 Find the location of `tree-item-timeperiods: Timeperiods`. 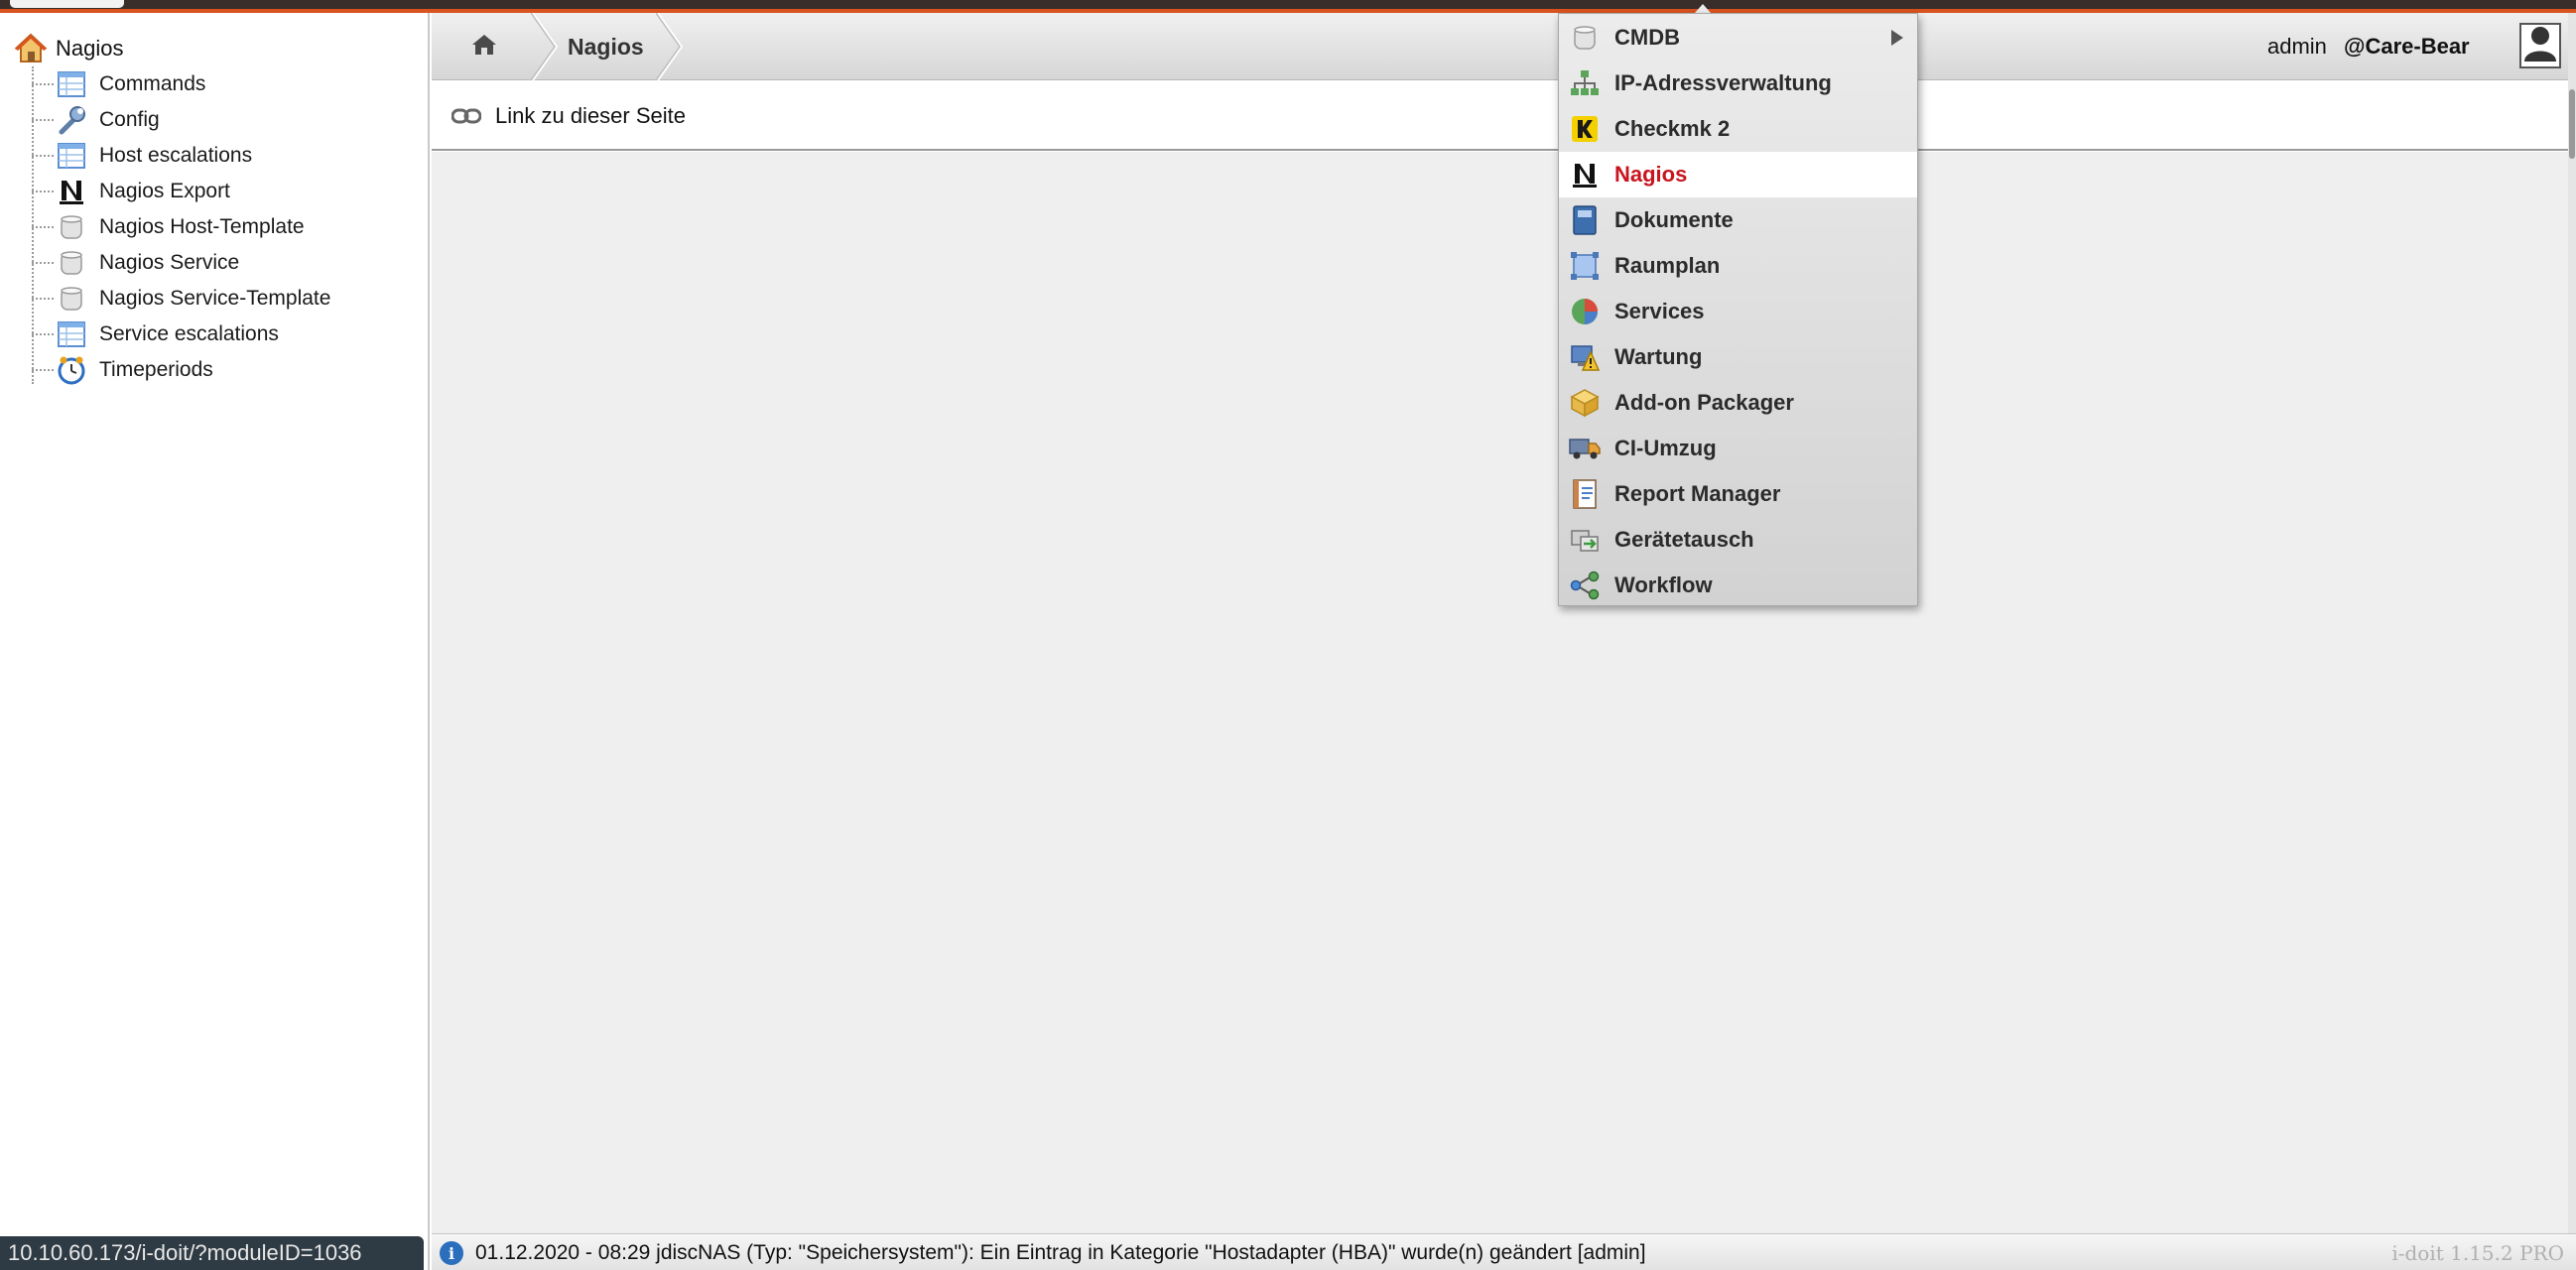

tree-item-timeperiods: Timeperiods is located at coordinates (123, 370).